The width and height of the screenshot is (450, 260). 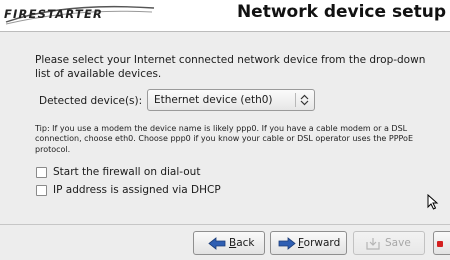 What do you see at coordinates (225, 31) in the screenshot?
I see `header-divider` at bounding box center [225, 31].